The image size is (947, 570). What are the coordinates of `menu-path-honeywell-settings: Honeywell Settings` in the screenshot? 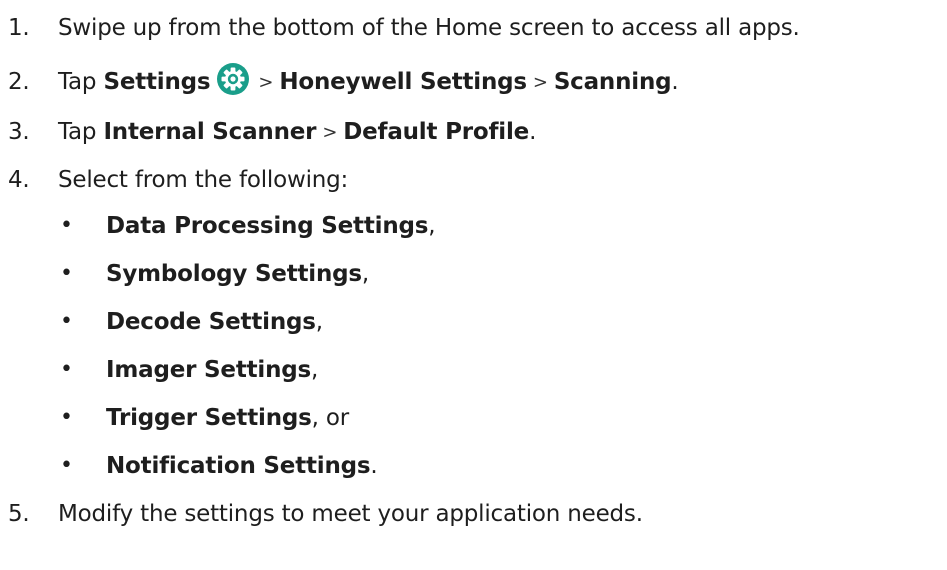 It's located at (403, 82).